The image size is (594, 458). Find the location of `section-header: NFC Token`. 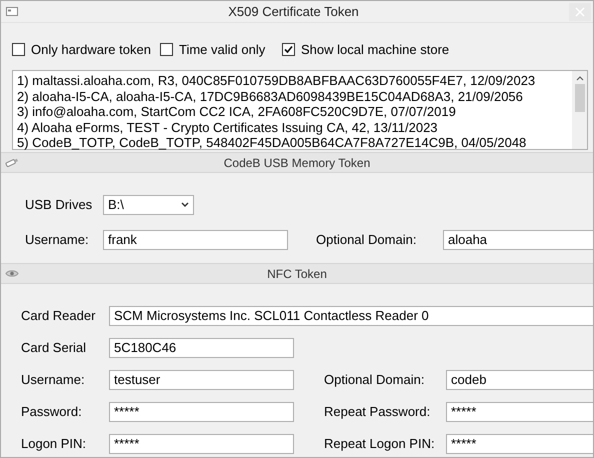

section-header: NFC Token is located at coordinates (297, 273).